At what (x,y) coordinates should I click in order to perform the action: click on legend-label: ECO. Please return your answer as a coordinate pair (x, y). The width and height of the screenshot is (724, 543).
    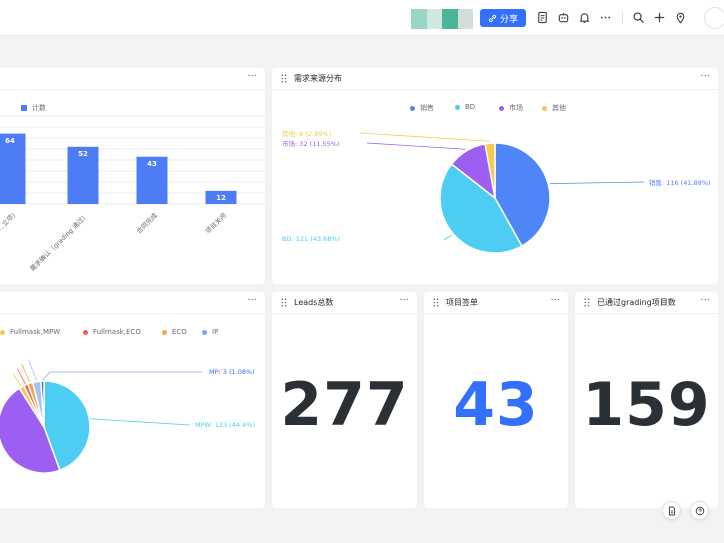
    Looking at the image, I should click on (179, 332).